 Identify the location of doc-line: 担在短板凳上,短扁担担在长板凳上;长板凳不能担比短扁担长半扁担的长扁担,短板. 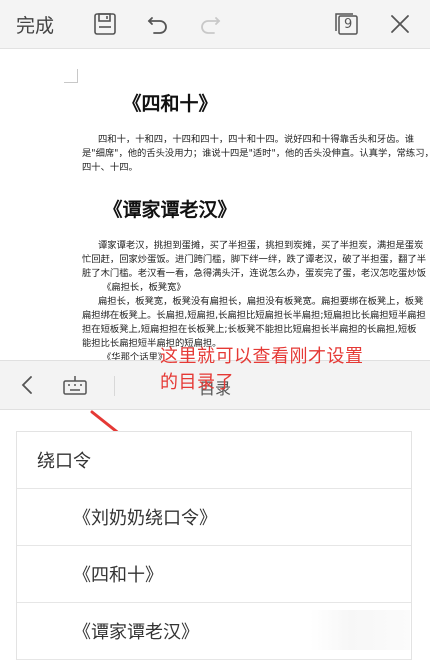
(249, 329).